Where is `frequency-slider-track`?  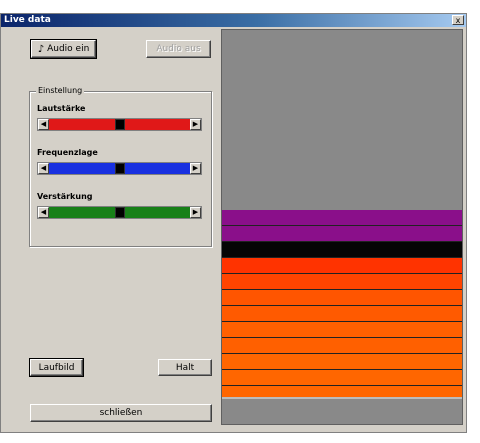 frequency-slider-track is located at coordinates (119, 168).